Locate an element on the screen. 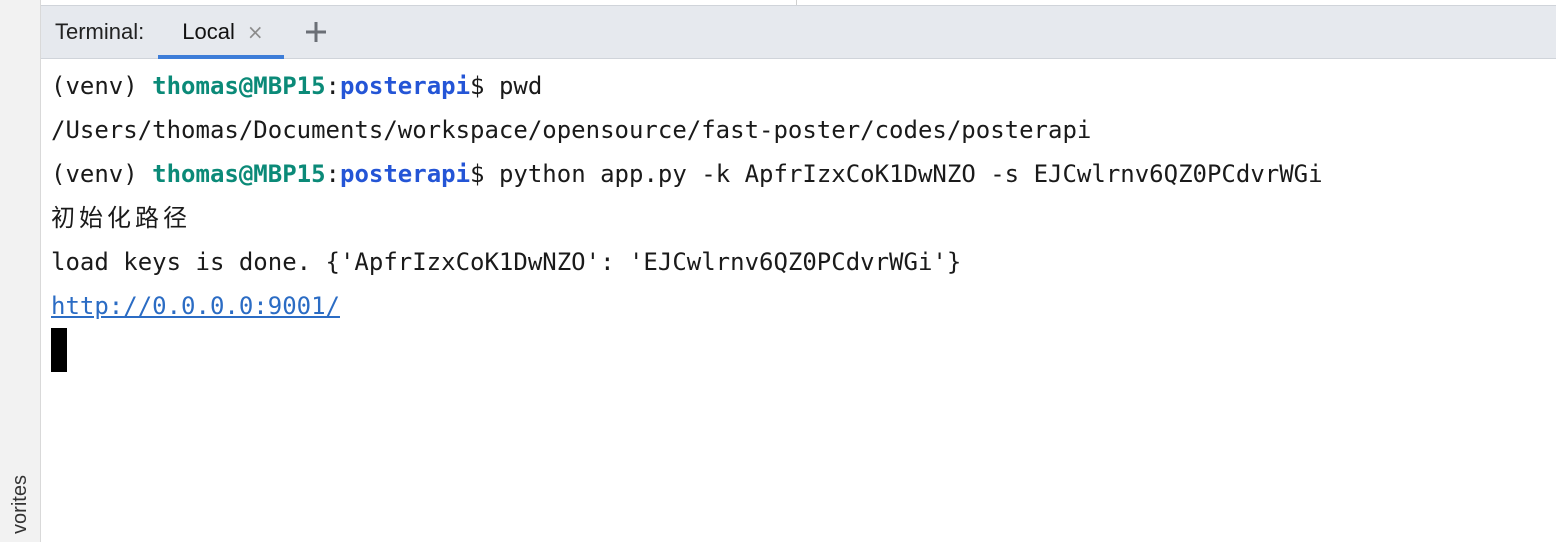 The width and height of the screenshot is (1556, 542). tab-local: Local × is located at coordinates (221, 32).